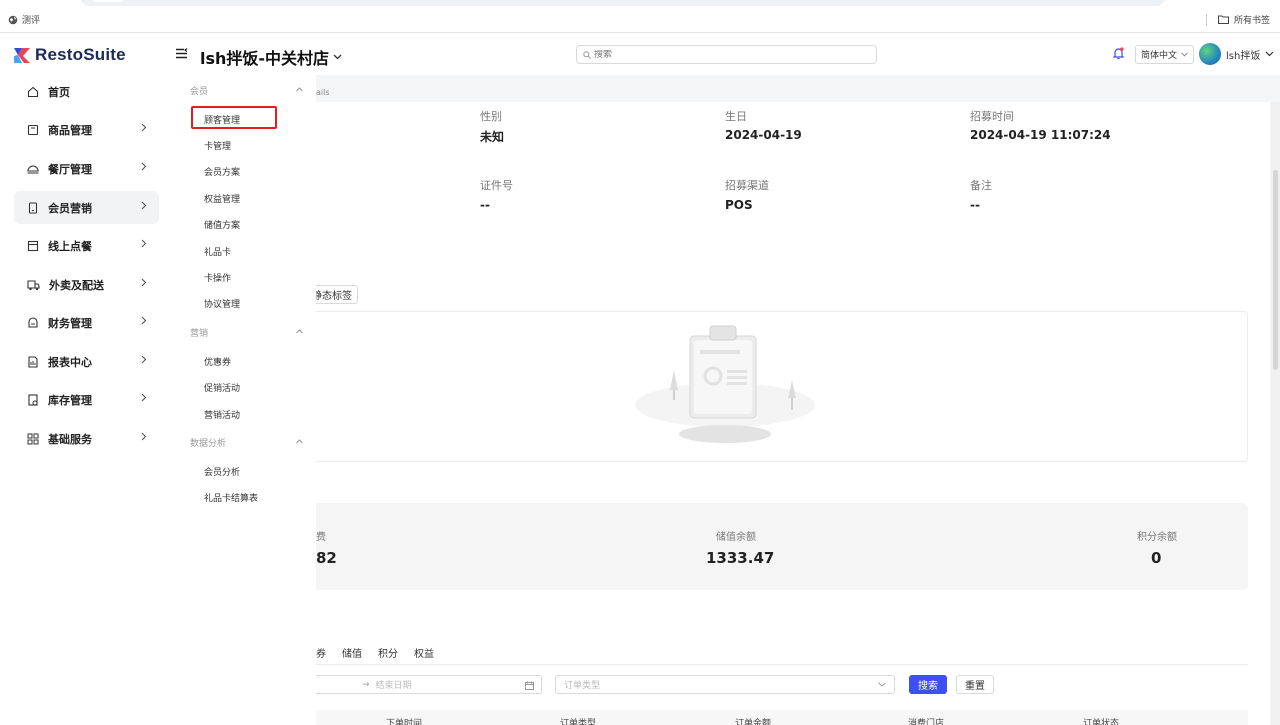  Describe the element at coordinates (1159, 56) in the screenshot. I see `language-label: 简体中文` at that location.